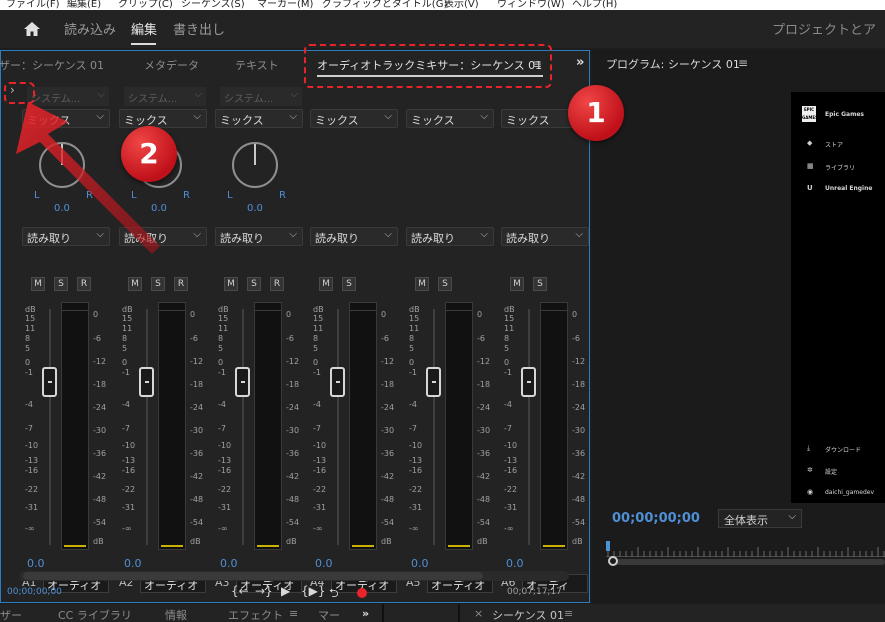  What do you see at coordinates (334, 594) in the screenshot?
I see `loop-icon: ⮌` at bounding box center [334, 594].